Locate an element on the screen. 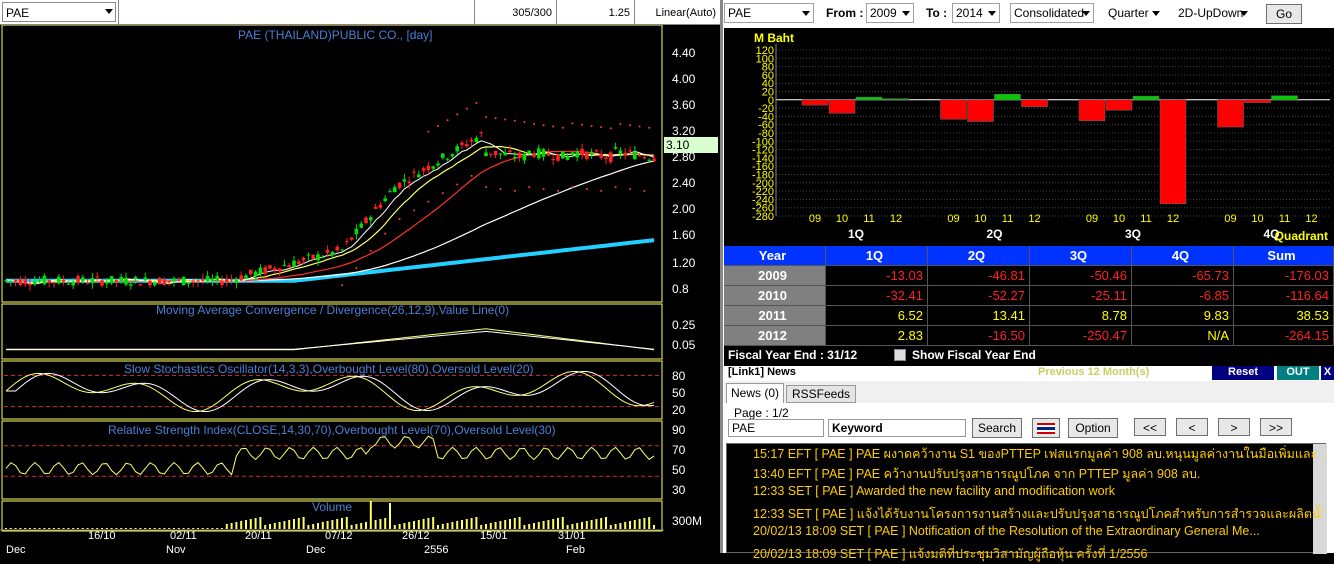 This screenshot has height=564, width=1334. next-page-button: > is located at coordinates (1234, 427).